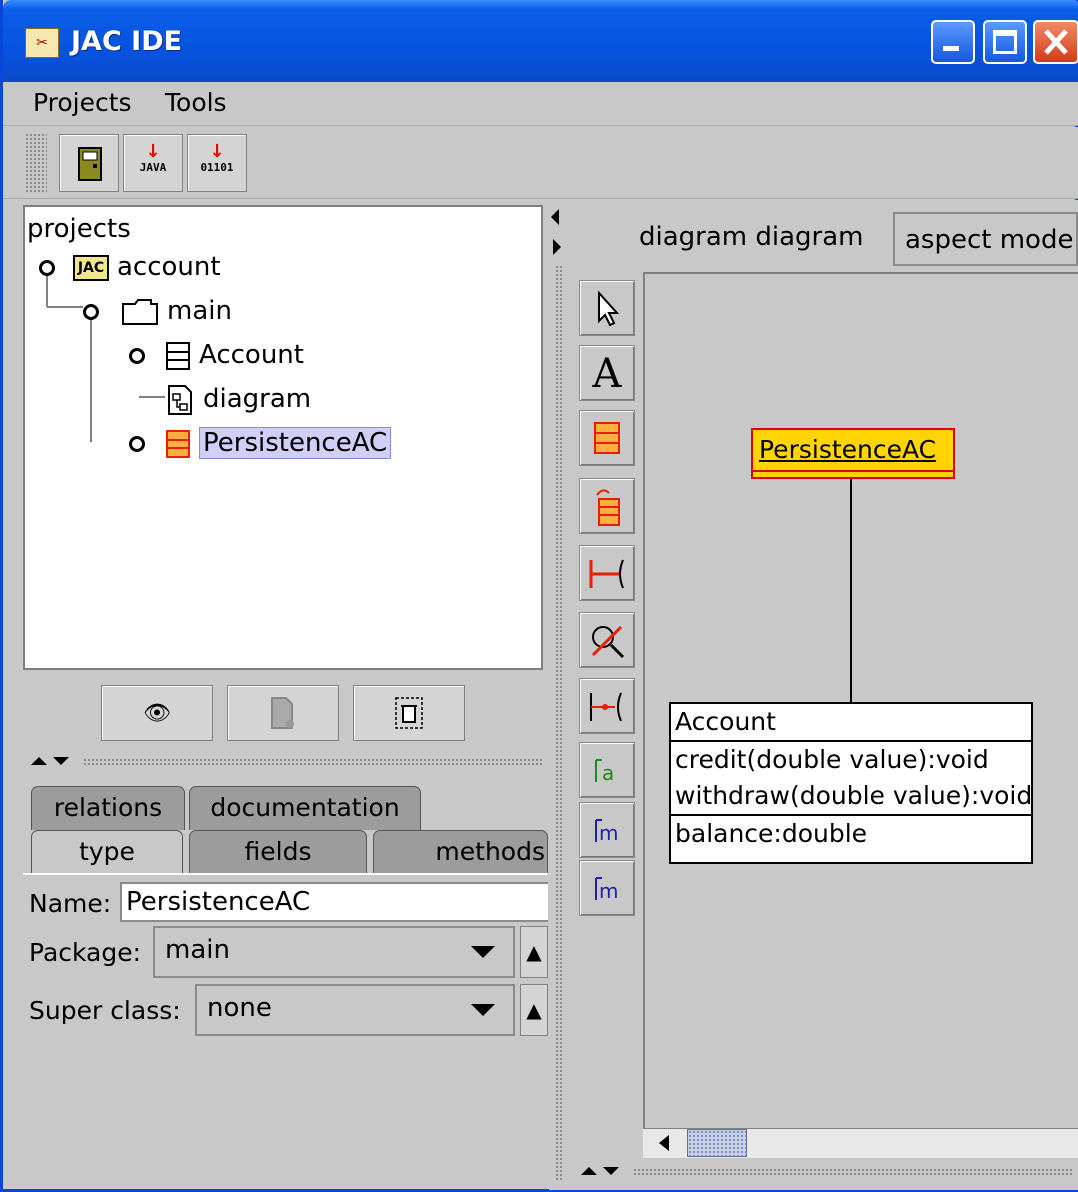 Image resolution: width=1078 pixels, height=1192 pixels. What do you see at coordinates (82, 102) in the screenshot?
I see `menu-projects: Projects` at bounding box center [82, 102].